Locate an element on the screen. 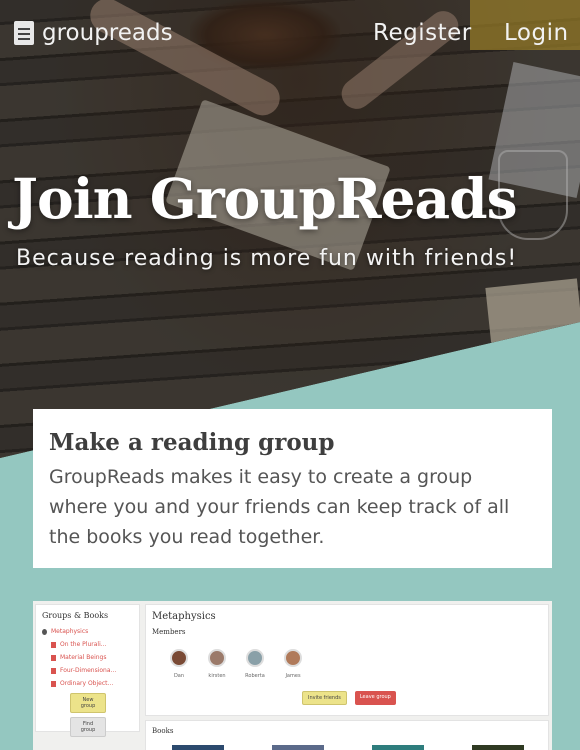 Image resolution: width=580 pixels, height=750 pixels. feature-title: Make a reading group is located at coordinates (192, 442).